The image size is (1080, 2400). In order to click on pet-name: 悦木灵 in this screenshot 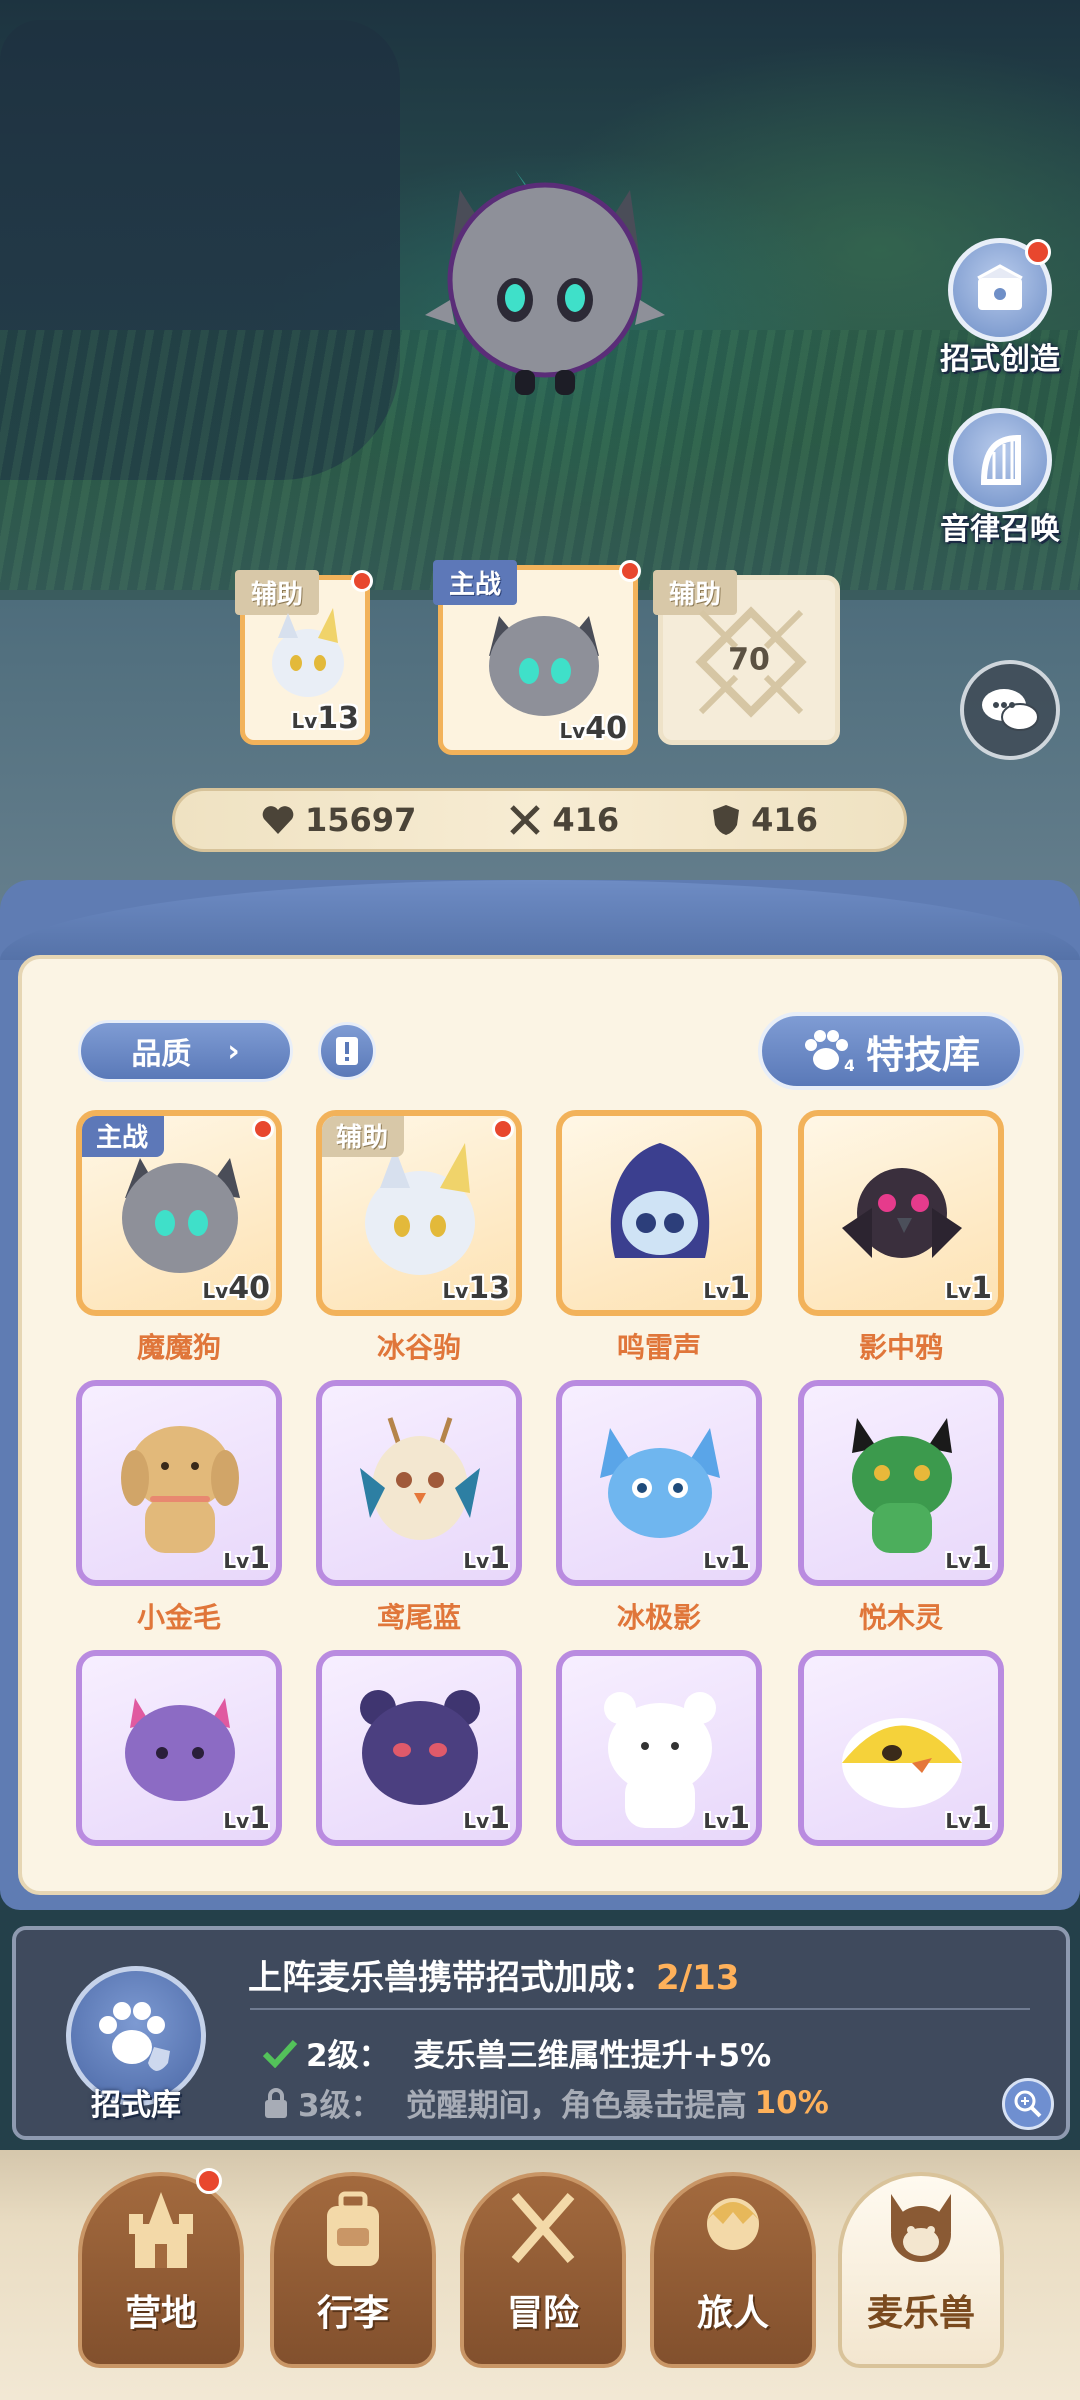, I will do `click(900, 1617)`.